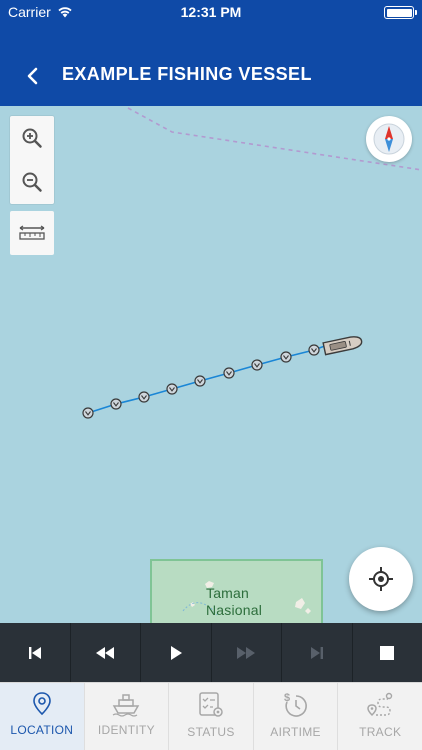  What do you see at coordinates (380, 704) in the screenshot?
I see `route-icon` at bounding box center [380, 704].